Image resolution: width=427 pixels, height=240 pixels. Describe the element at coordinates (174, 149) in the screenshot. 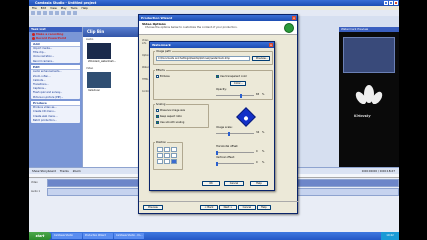

I see `position-top-right` at that location.